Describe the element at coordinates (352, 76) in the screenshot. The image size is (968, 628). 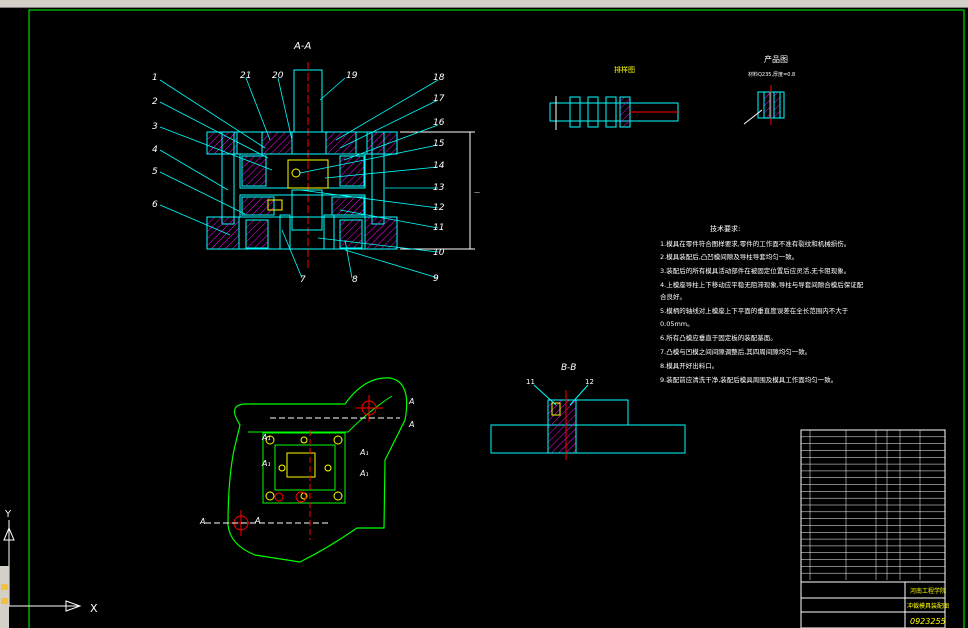
I see `callout-19: 19` at that location.